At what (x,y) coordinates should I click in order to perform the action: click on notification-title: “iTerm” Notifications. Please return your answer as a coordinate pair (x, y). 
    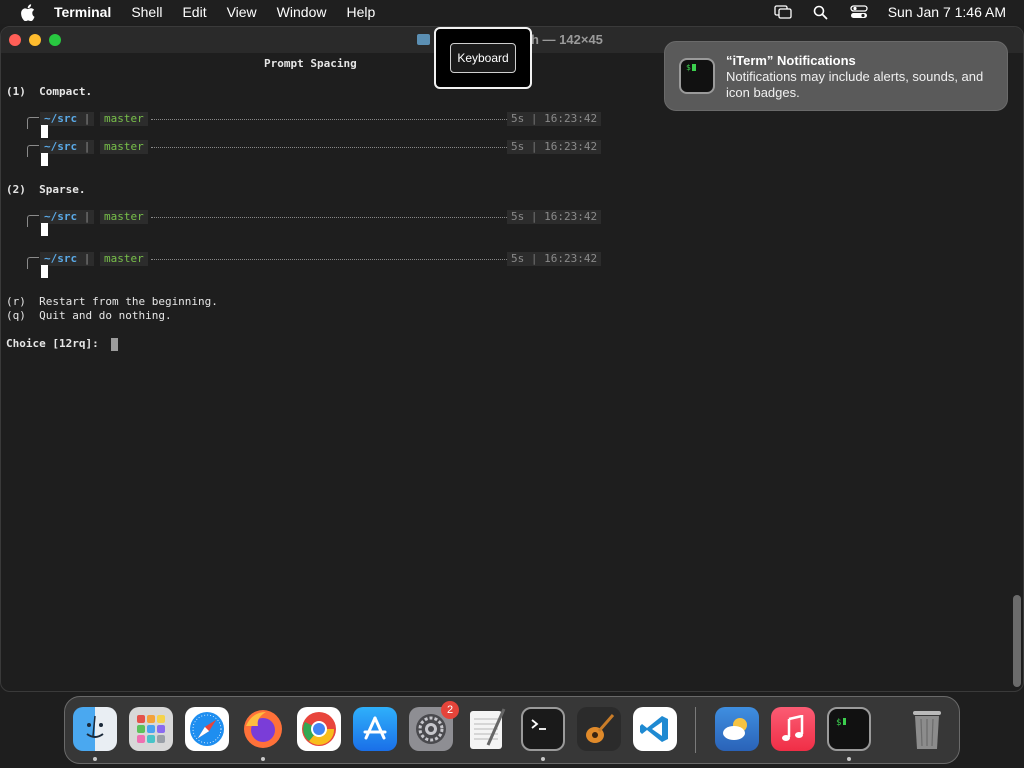
    Looking at the image, I should click on (791, 60).